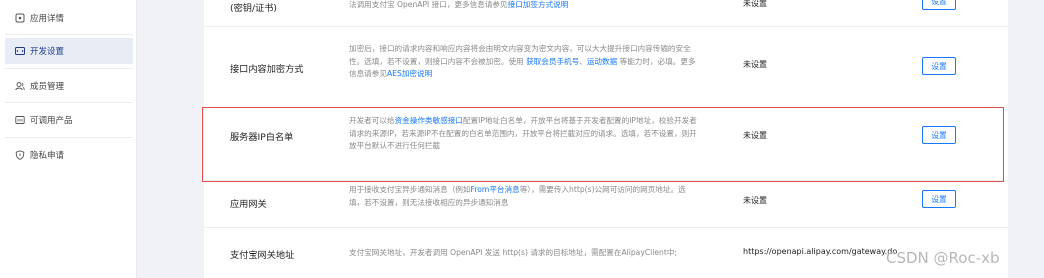 The height and width of the screenshot is (278, 1044). Describe the element at coordinates (254, 8) in the screenshot. I see `row-title: (密钥/证书)` at that location.